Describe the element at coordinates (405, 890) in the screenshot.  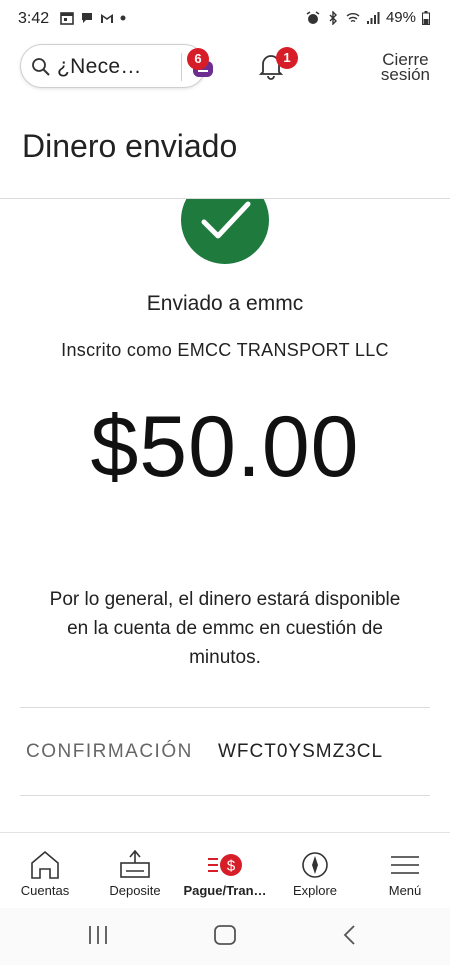
I see `nav-label: Menú` at that location.